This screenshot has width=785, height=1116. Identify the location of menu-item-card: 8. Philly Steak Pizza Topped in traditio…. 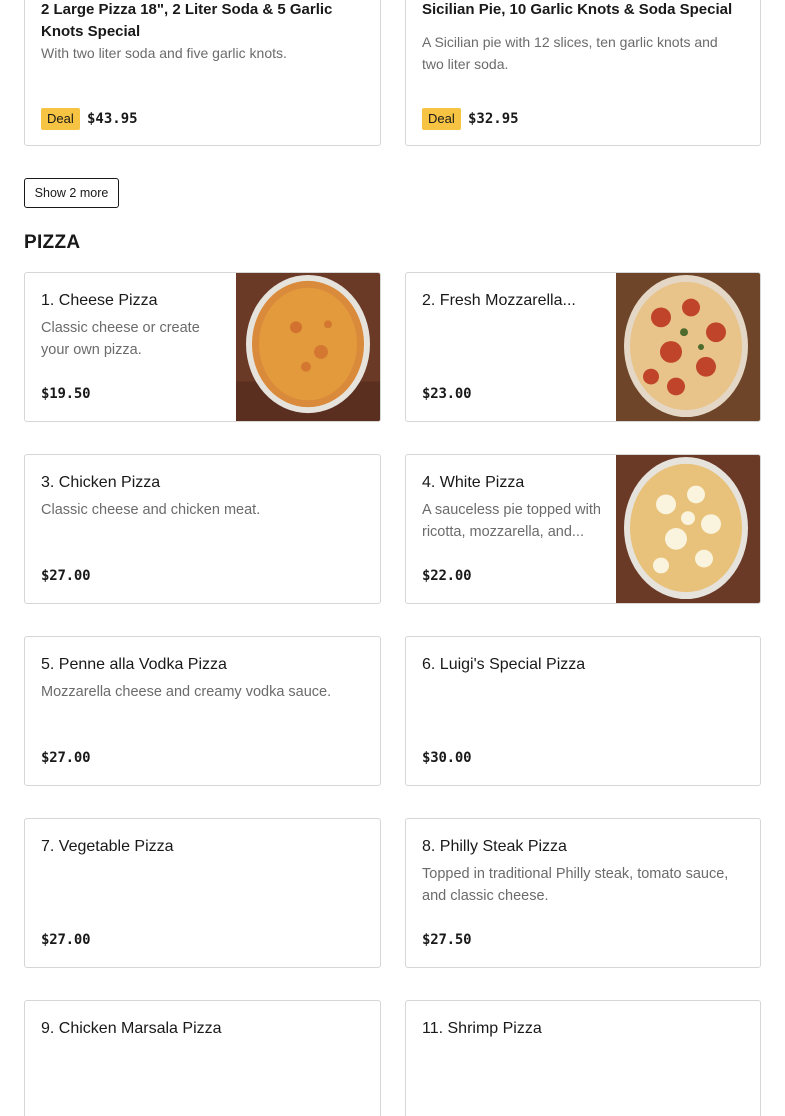
(583, 893).